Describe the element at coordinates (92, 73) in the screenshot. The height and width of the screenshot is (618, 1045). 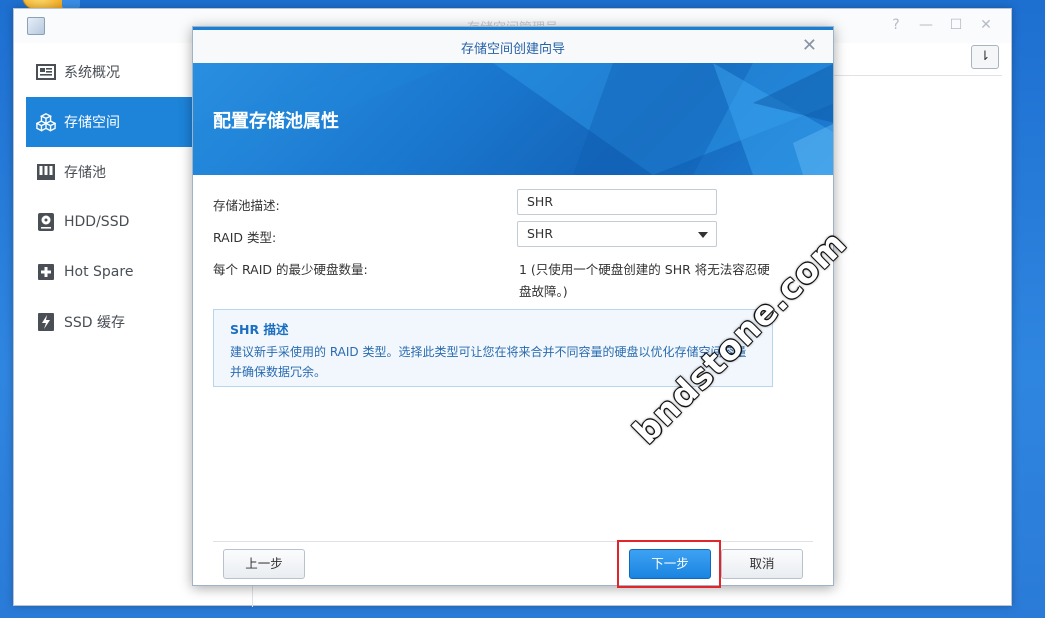
I see `sidebar-item-label: 系统概况` at that location.